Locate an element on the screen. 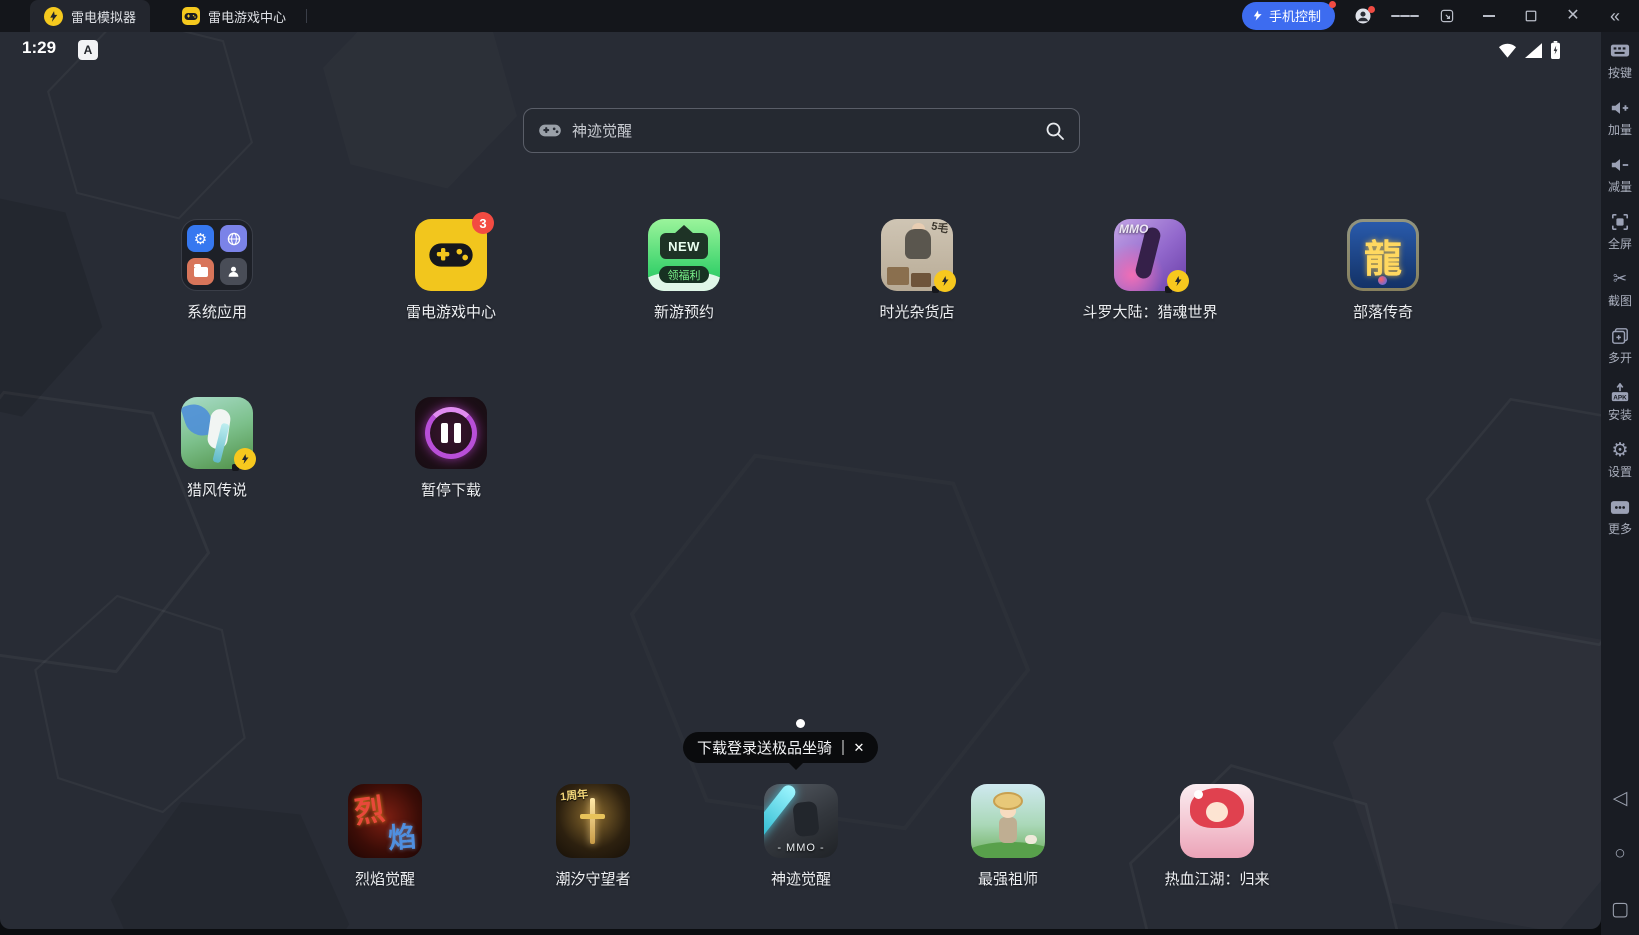  menu-button is located at coordinates (1405, 16).